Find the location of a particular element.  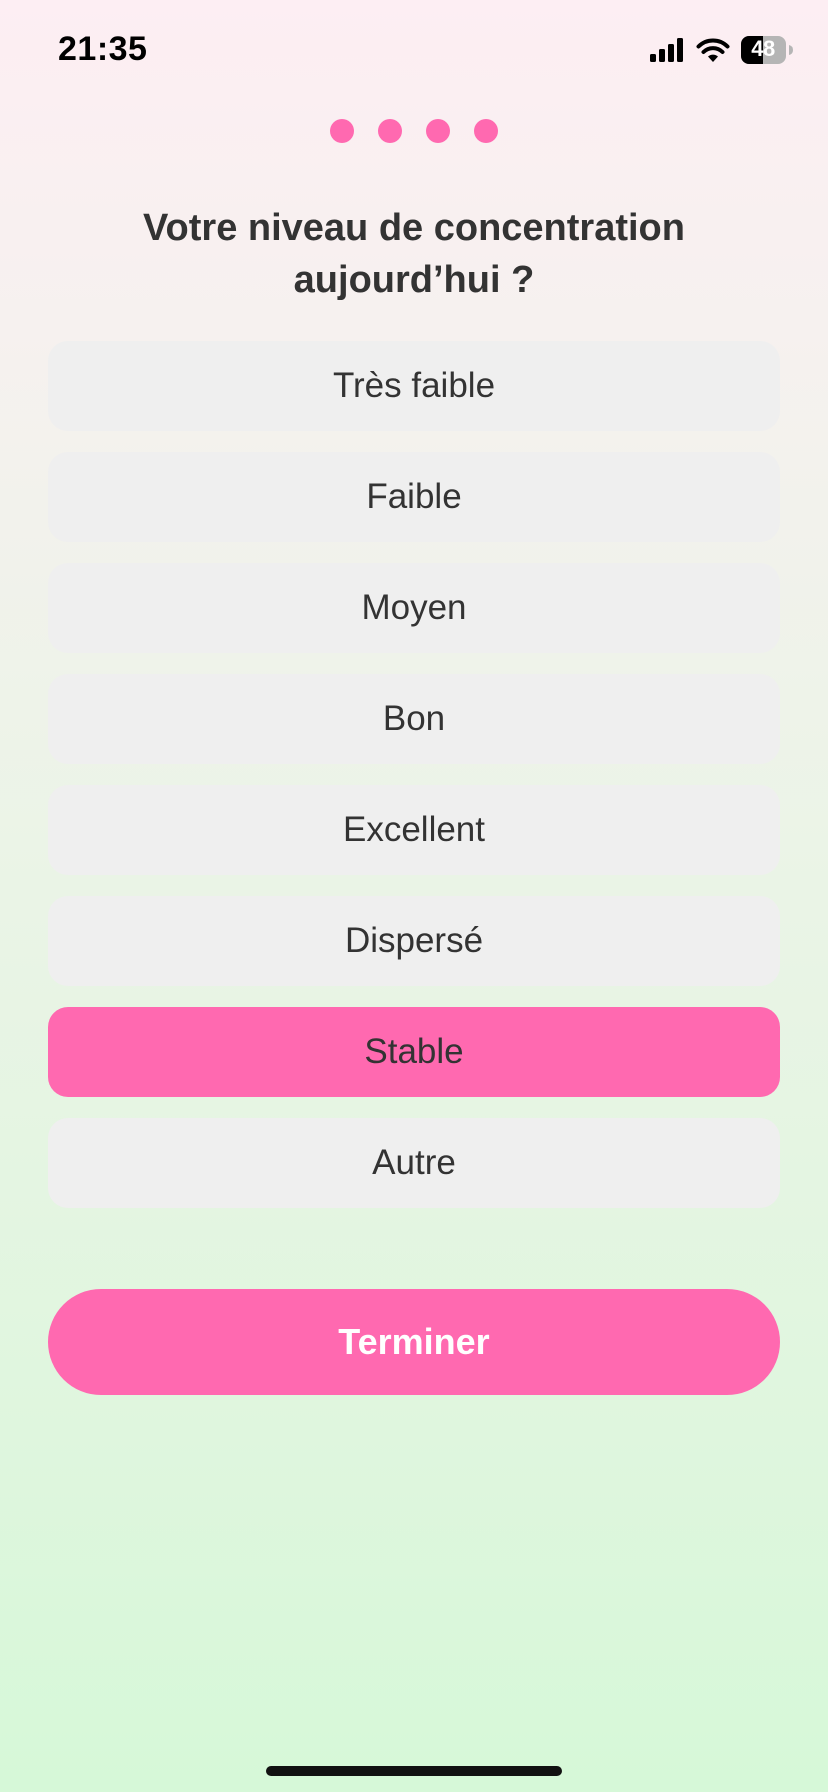

option-faible: Faible is located at coordinates (414, 497).